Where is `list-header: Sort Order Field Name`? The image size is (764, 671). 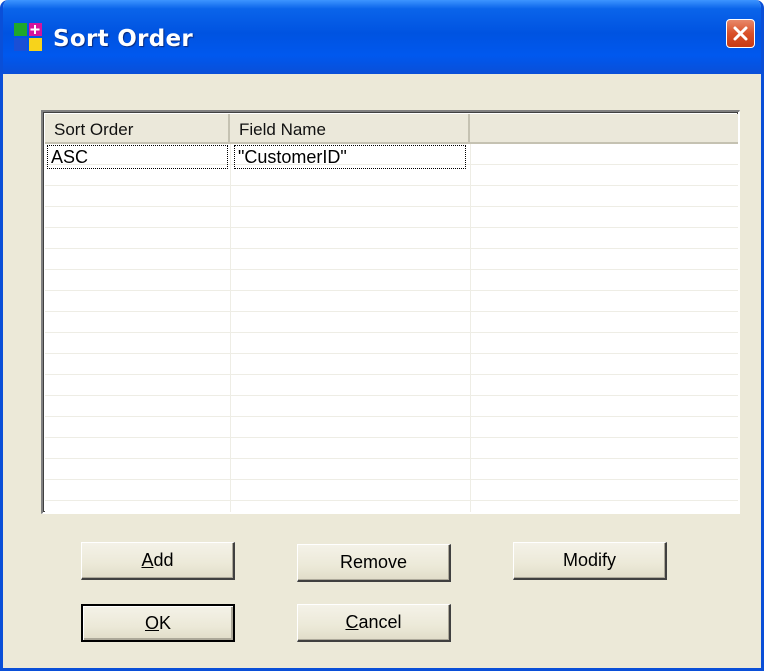
list-header: Sort Order Field Name is located at coordinates (391, 129).